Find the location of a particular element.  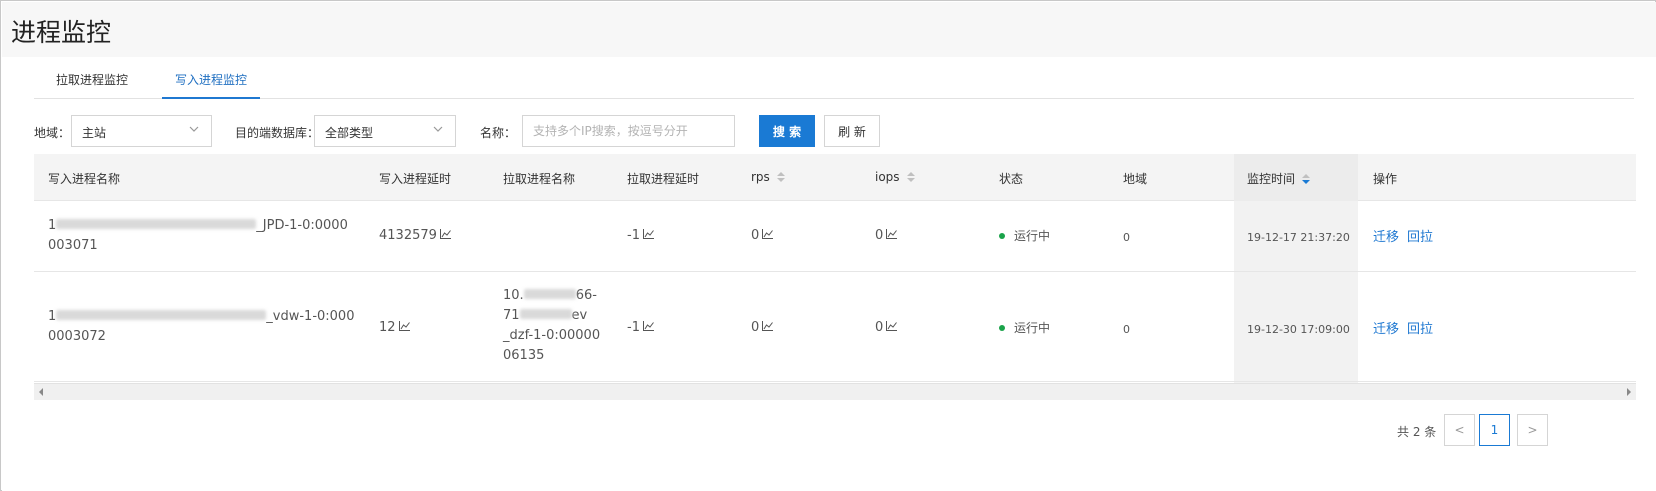

col-iops: iops is located at coordinates (895, 177).